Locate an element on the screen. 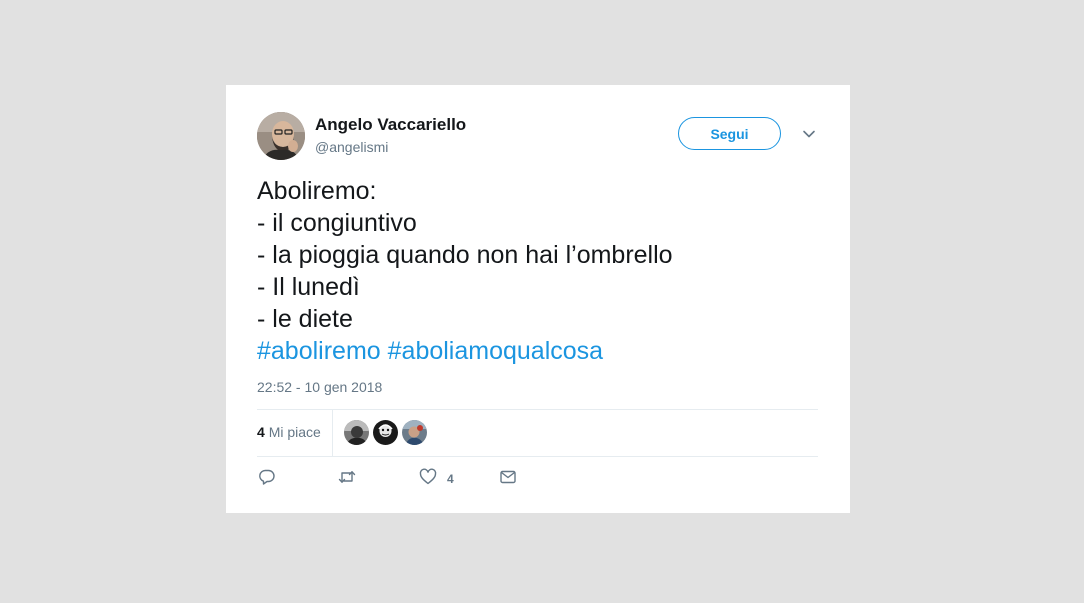 The height and width of the screenshot is (603, 1084). tweet-timestamp: 22:52 - 10 gen 2018 is located at coordinates (319, 387).